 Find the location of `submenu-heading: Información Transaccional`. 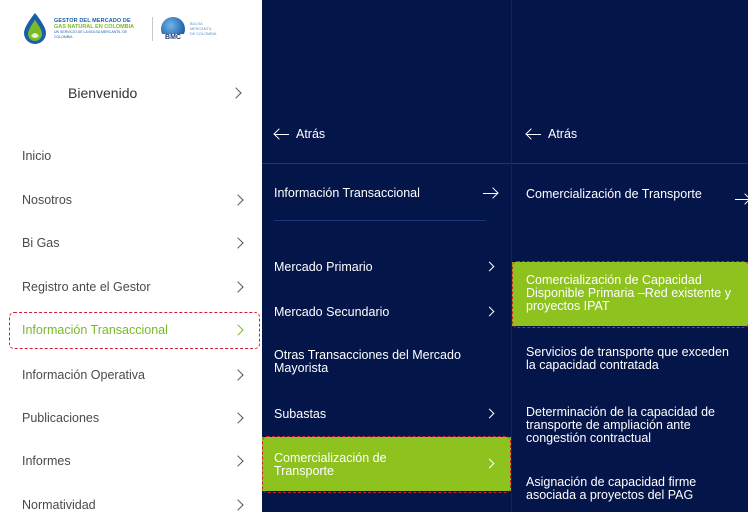

submenu-heading: Información Transaccional is located at coordinates (347, 193).